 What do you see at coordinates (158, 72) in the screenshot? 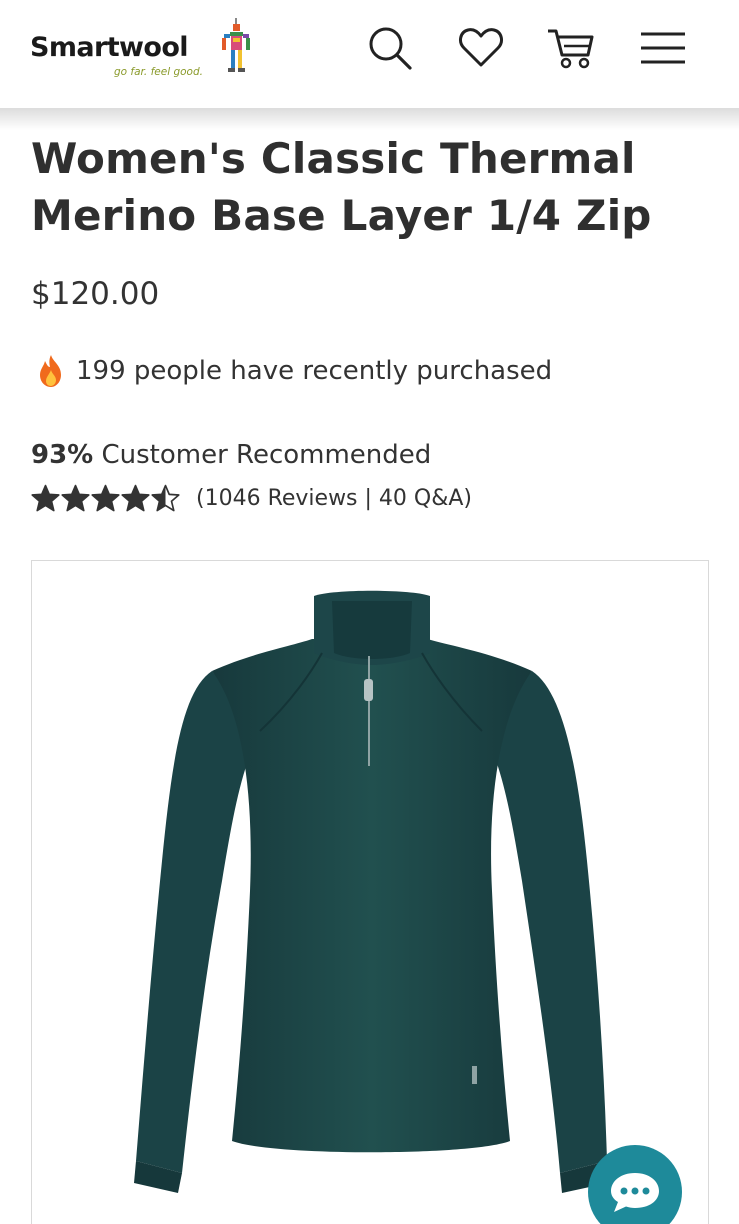
I see `logo-tagline: go far. feel good.` at bounding box center [158, 72].